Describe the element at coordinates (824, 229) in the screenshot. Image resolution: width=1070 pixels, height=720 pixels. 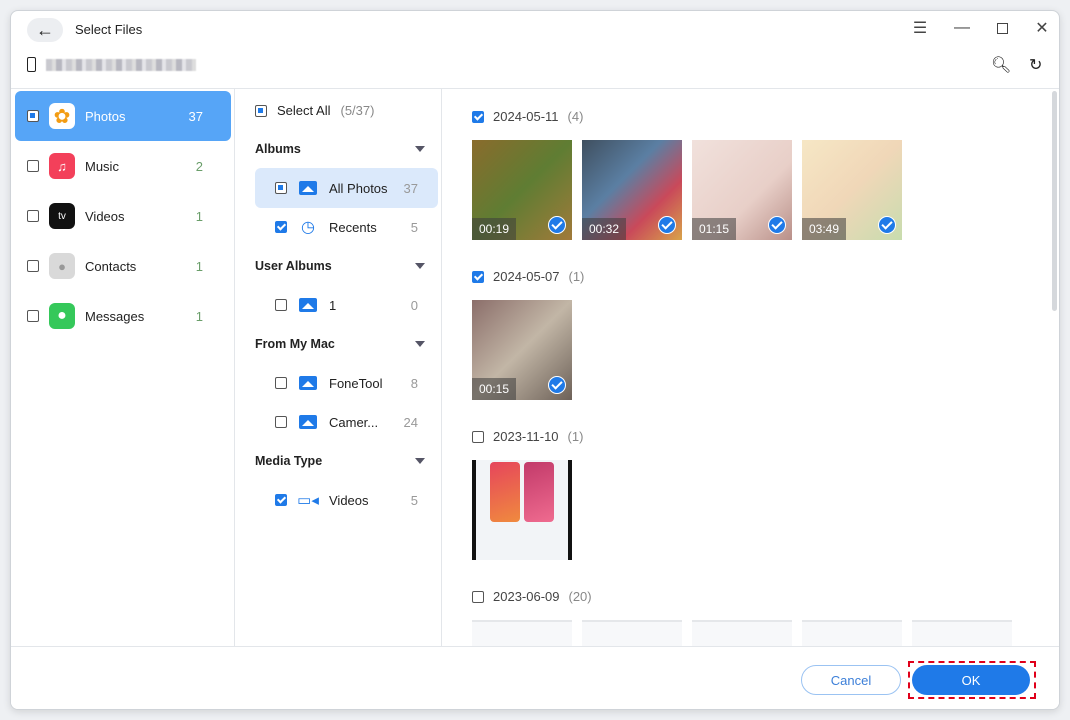
I see `duration: 03:49` at that location.